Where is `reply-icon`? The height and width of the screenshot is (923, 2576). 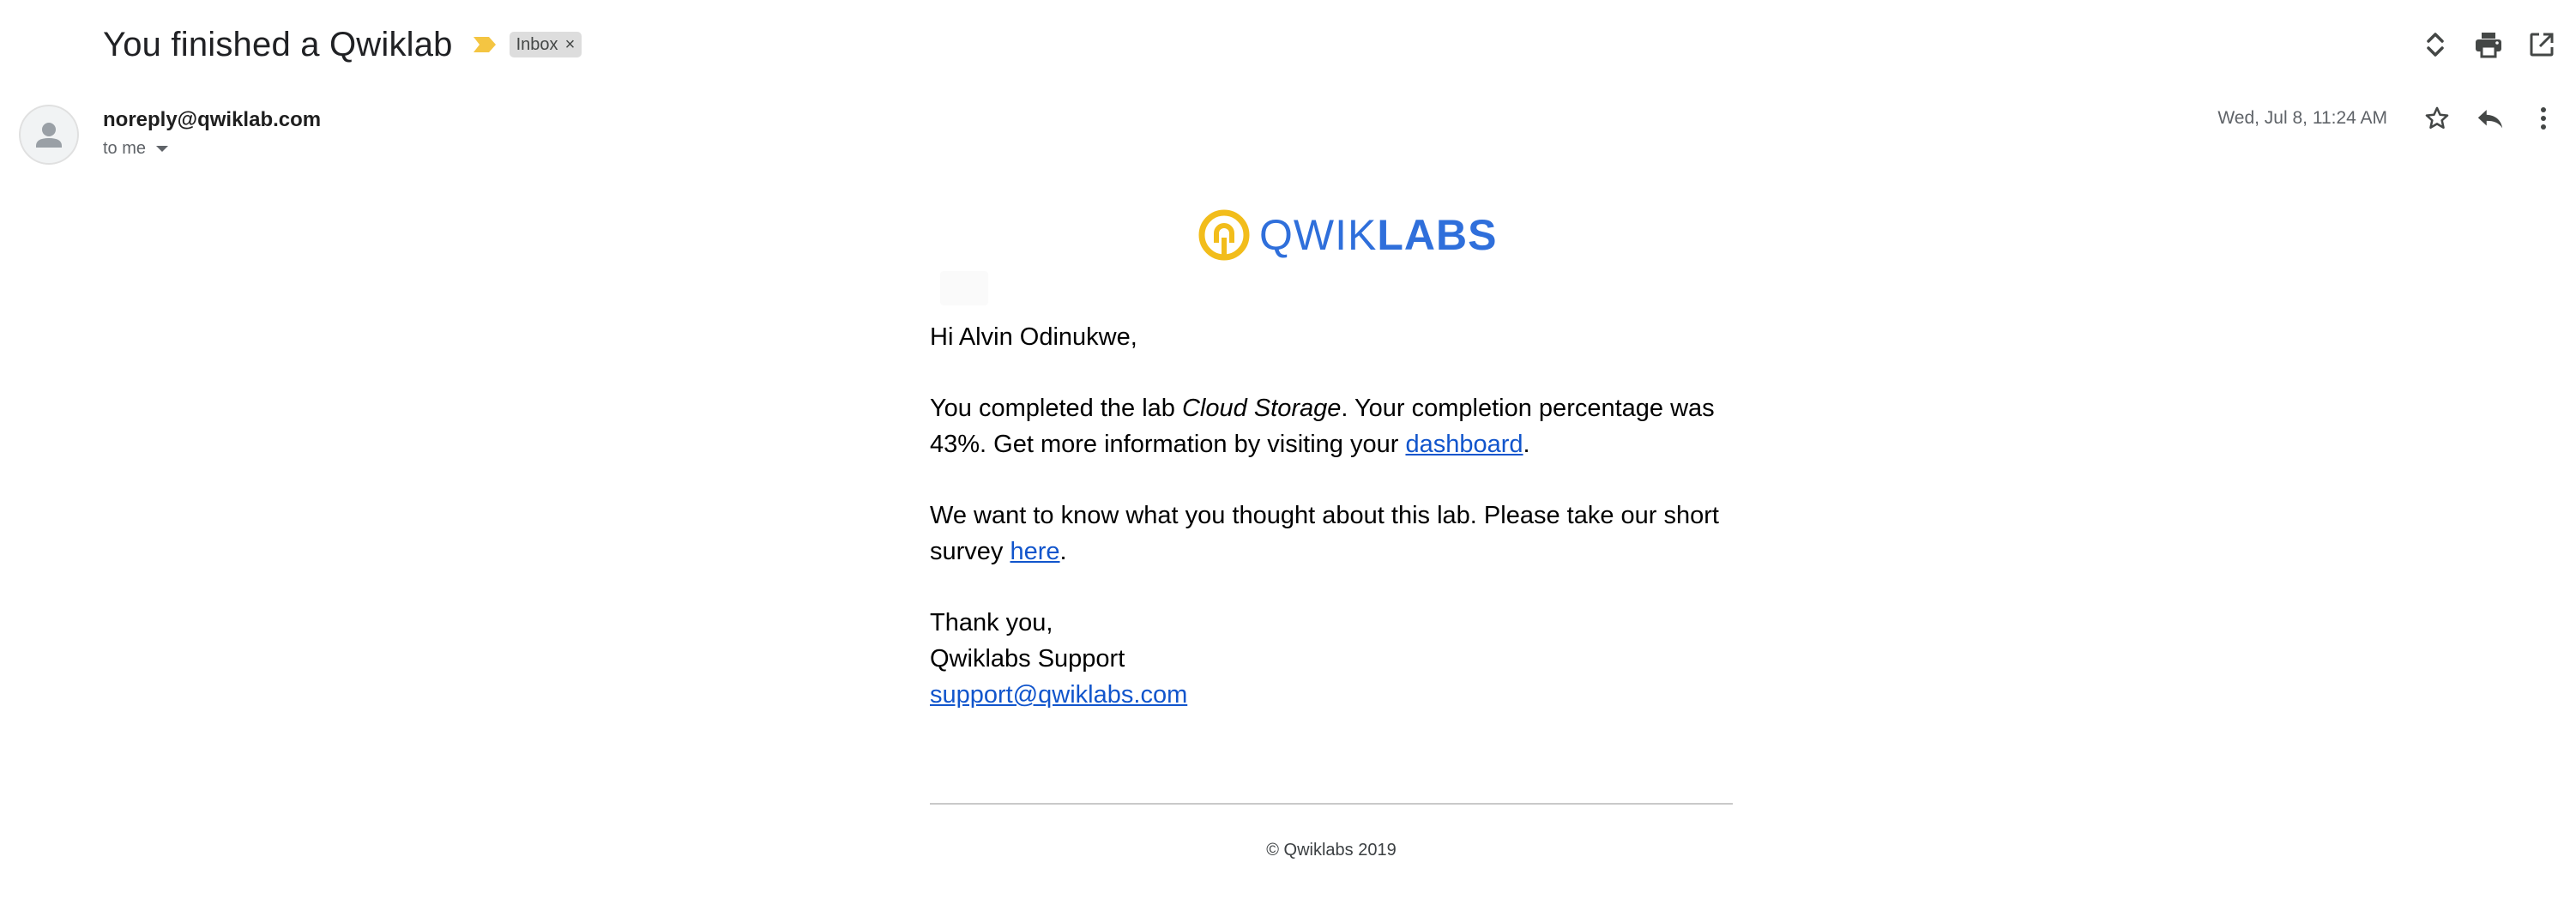 reply-icon is located at coordinates (2490, 118).